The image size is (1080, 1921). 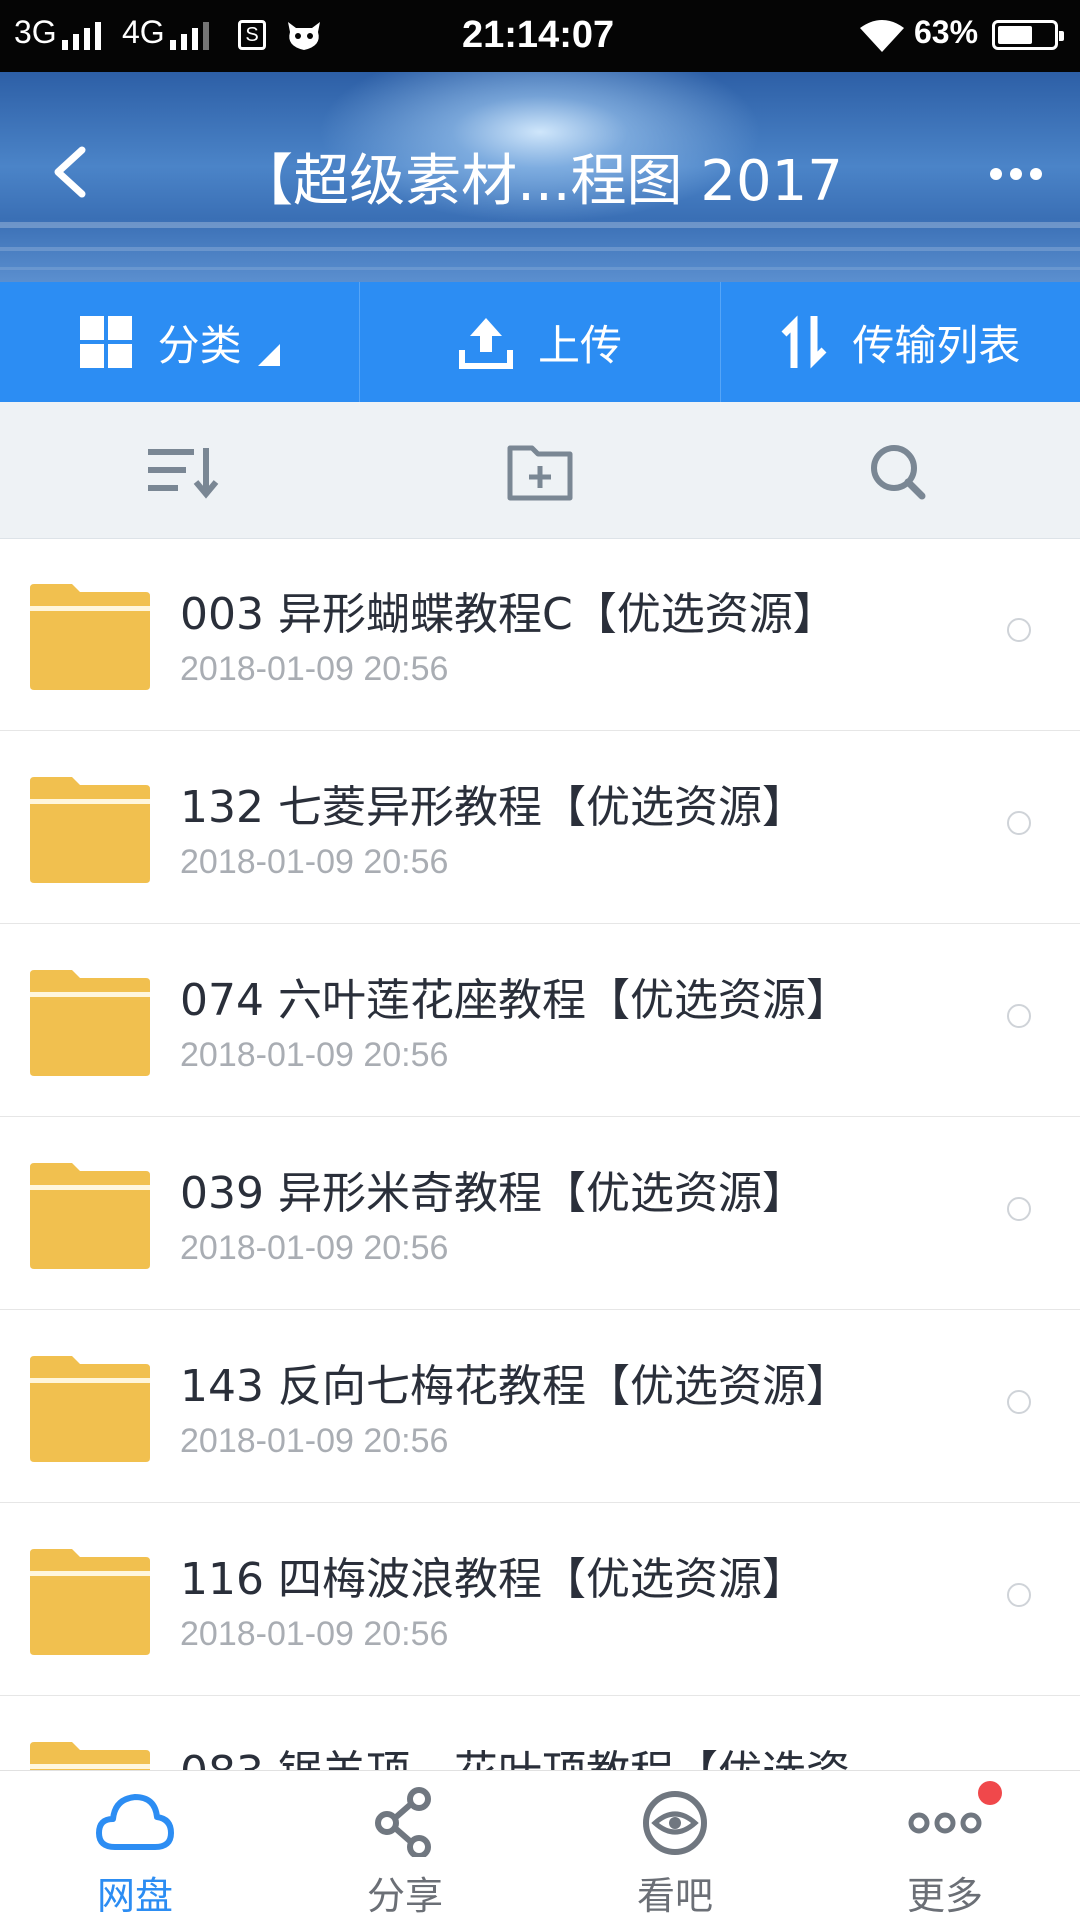 I want to click on category-label: 分类, so click(x=199, y=345).